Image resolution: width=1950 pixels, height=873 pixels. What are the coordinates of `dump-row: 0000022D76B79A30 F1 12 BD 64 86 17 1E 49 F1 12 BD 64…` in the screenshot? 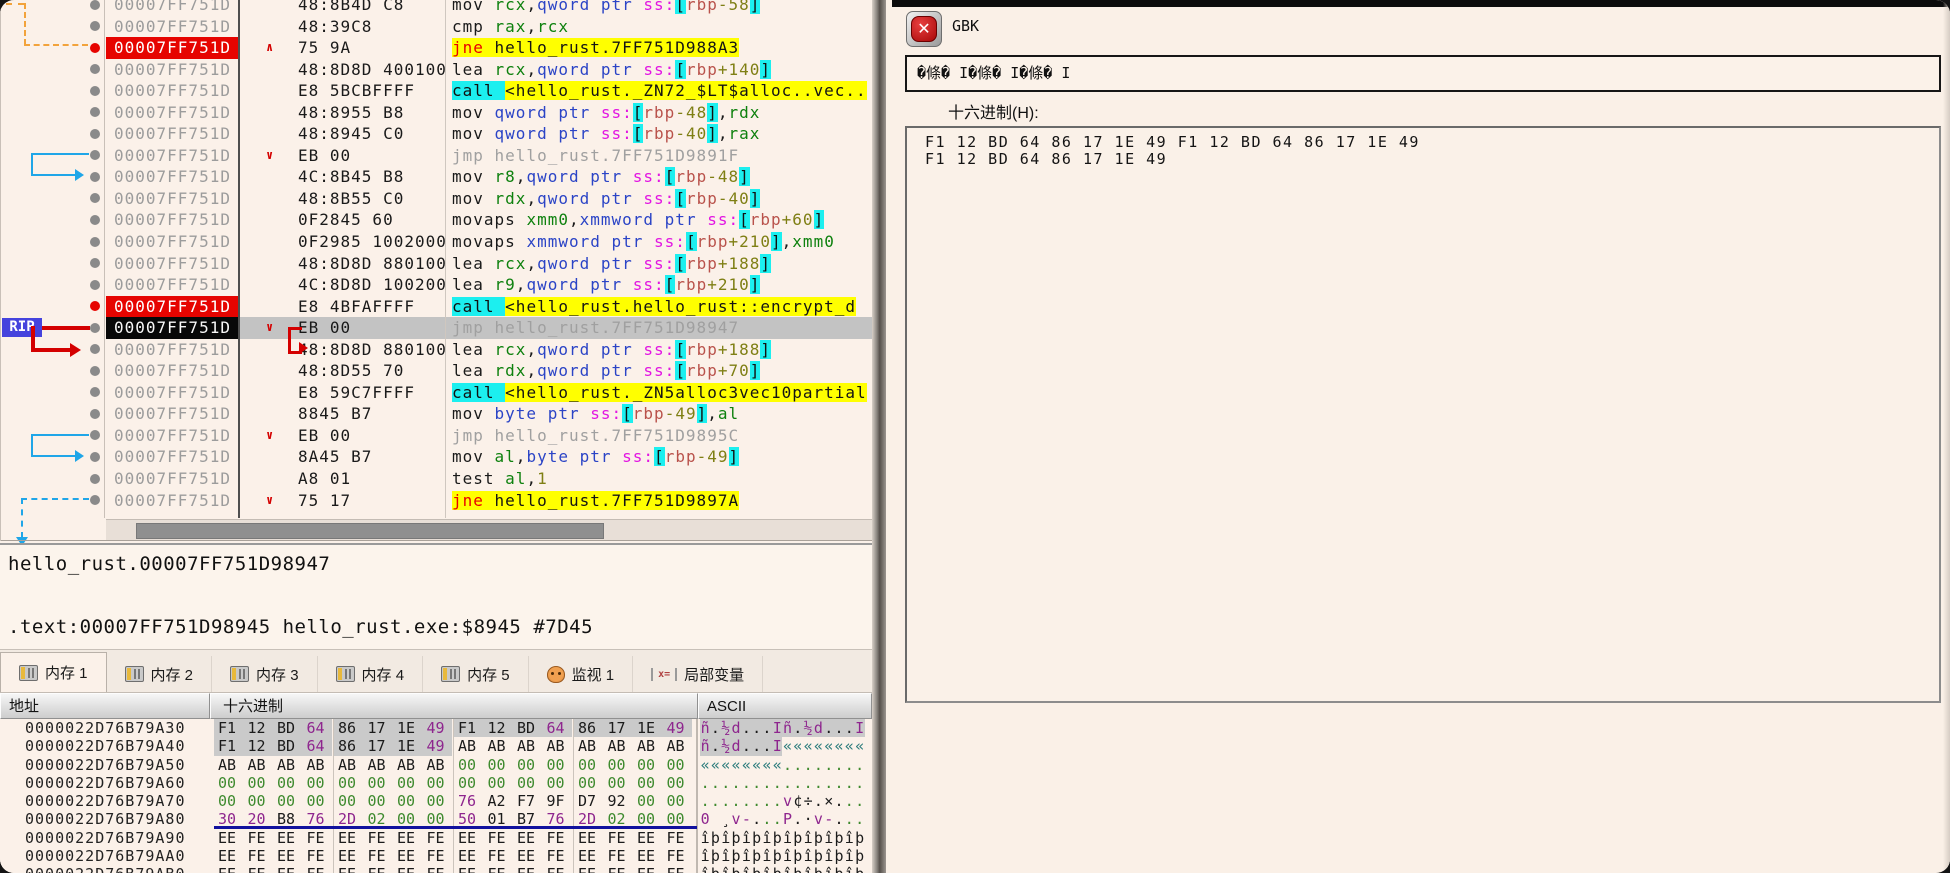 It's located at (436, 728).